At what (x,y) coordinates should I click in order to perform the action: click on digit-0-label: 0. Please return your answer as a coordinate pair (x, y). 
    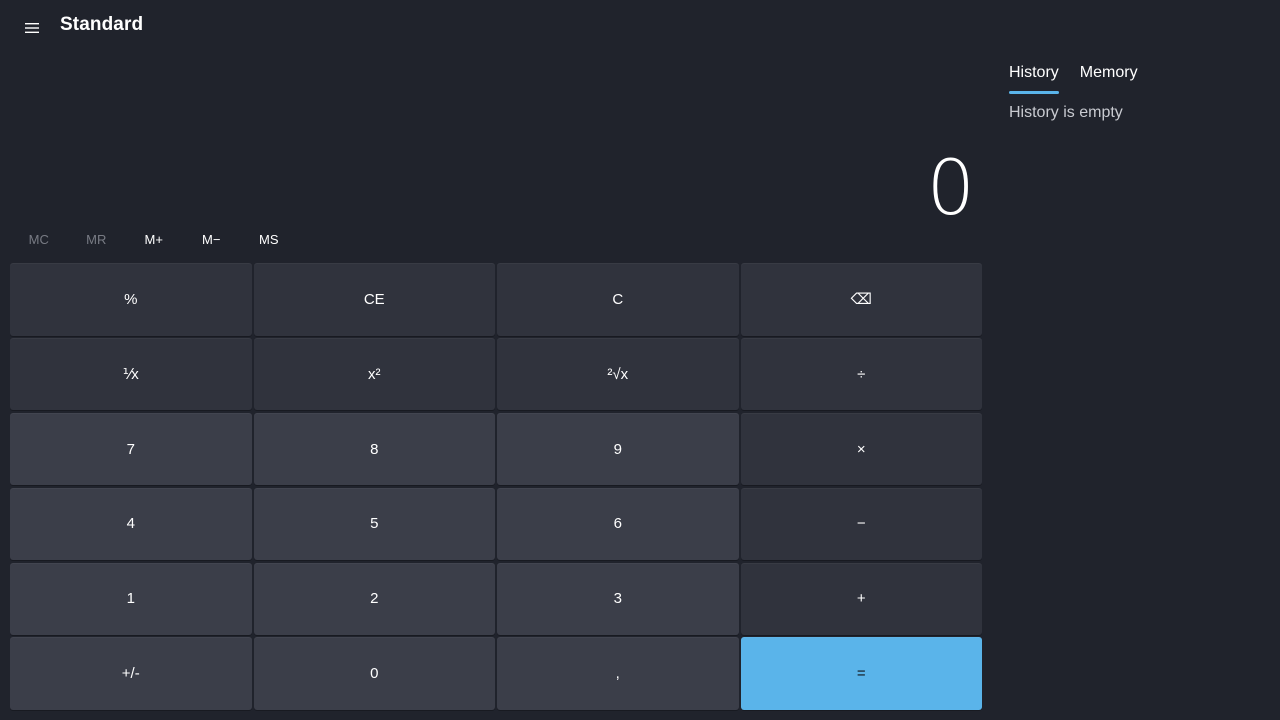
    Looking at the image, I should click on (374, 674).